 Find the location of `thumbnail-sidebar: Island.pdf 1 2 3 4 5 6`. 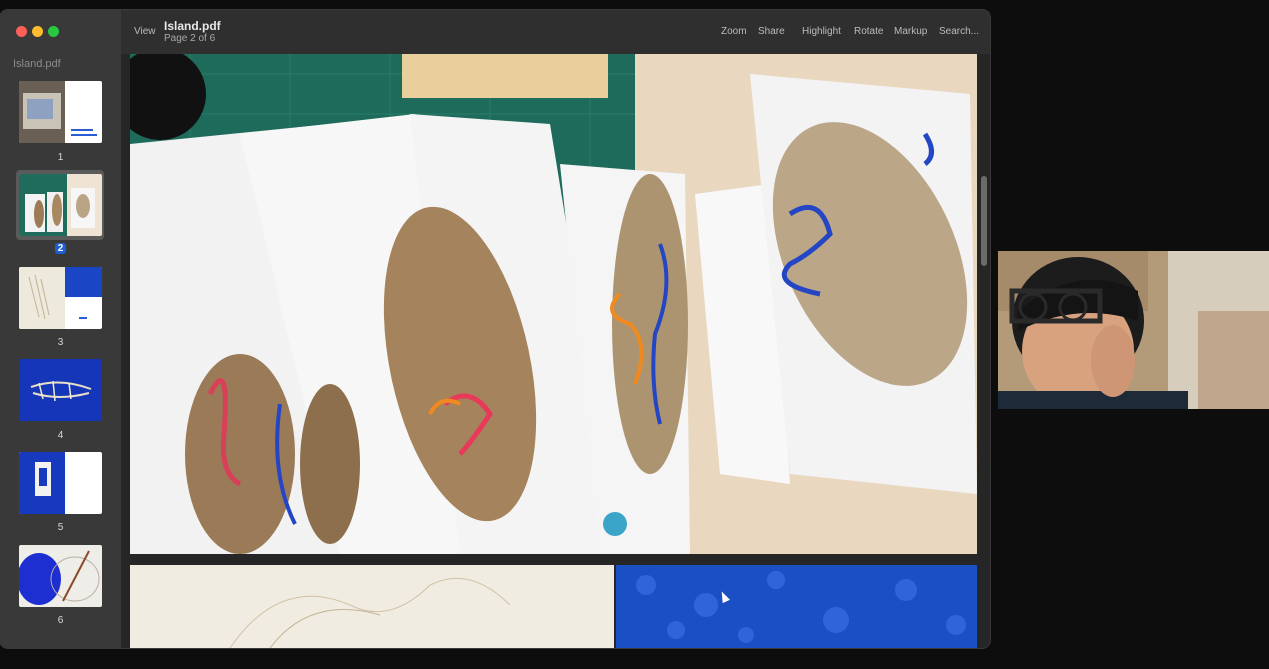

thumbnail-sidebar: Island.pdf 1 2 3 4 5 6 is located at coordinates (61, 329).